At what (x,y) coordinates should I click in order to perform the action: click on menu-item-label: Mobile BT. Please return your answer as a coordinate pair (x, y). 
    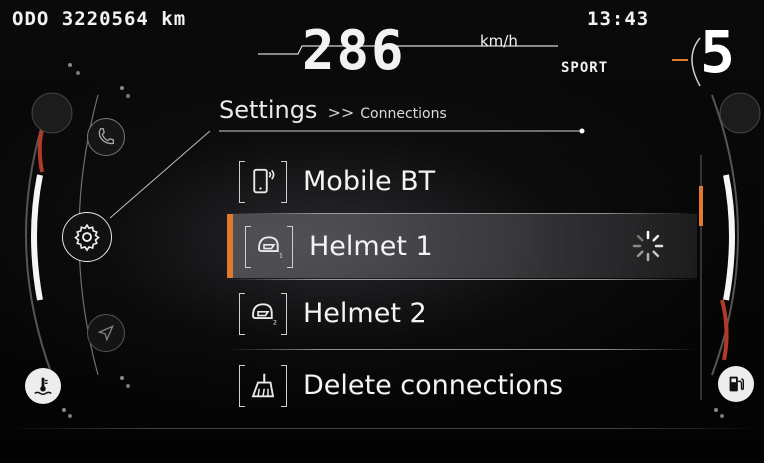
    Looking at the image, I should click on (369, 181).